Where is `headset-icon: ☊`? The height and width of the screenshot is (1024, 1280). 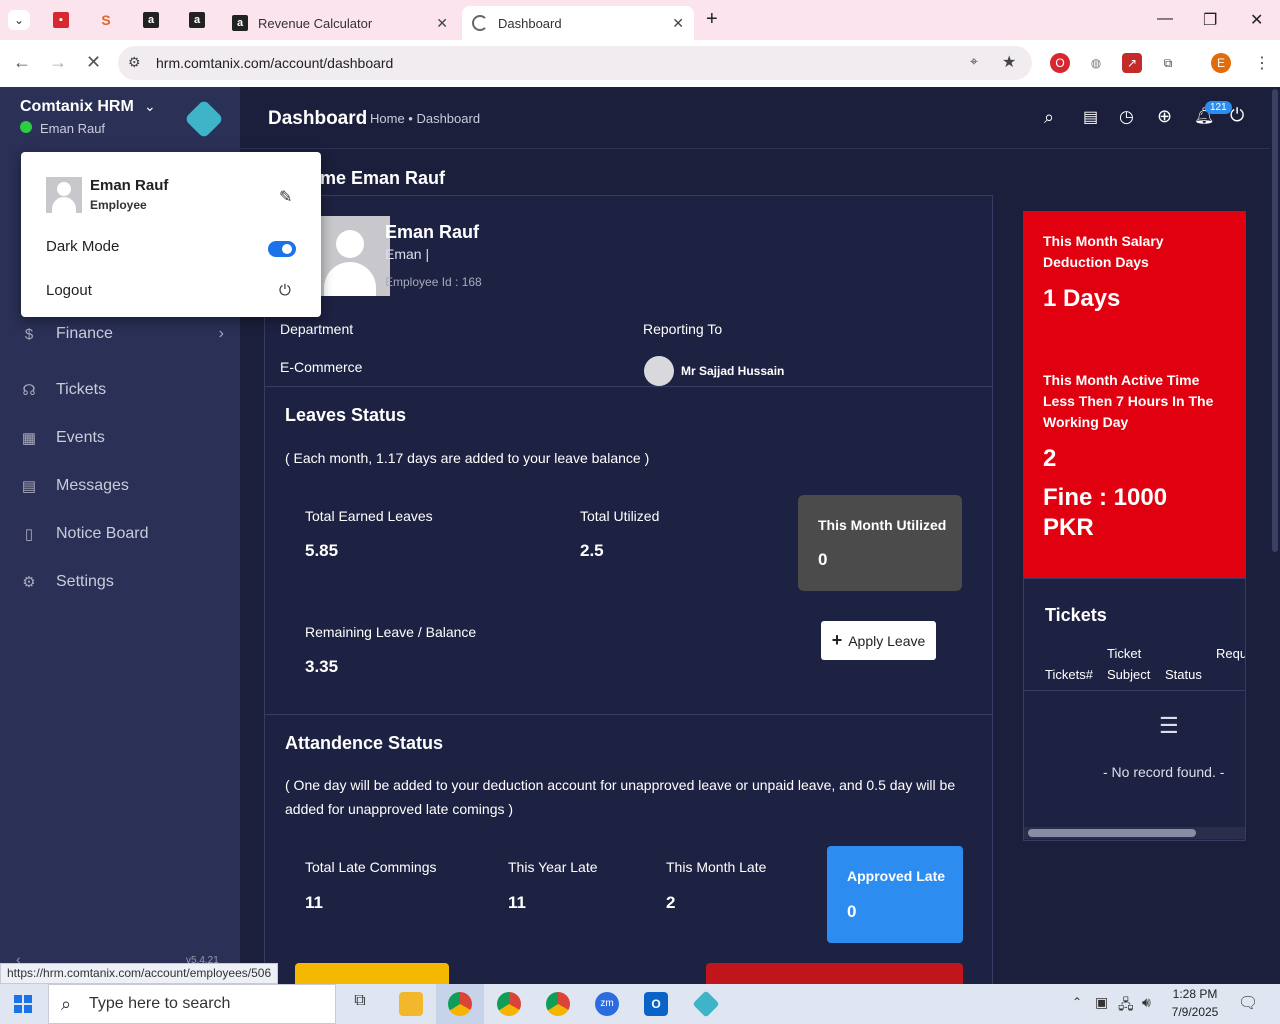
headset-icon: ☊ is located at coordinates (29, 390).